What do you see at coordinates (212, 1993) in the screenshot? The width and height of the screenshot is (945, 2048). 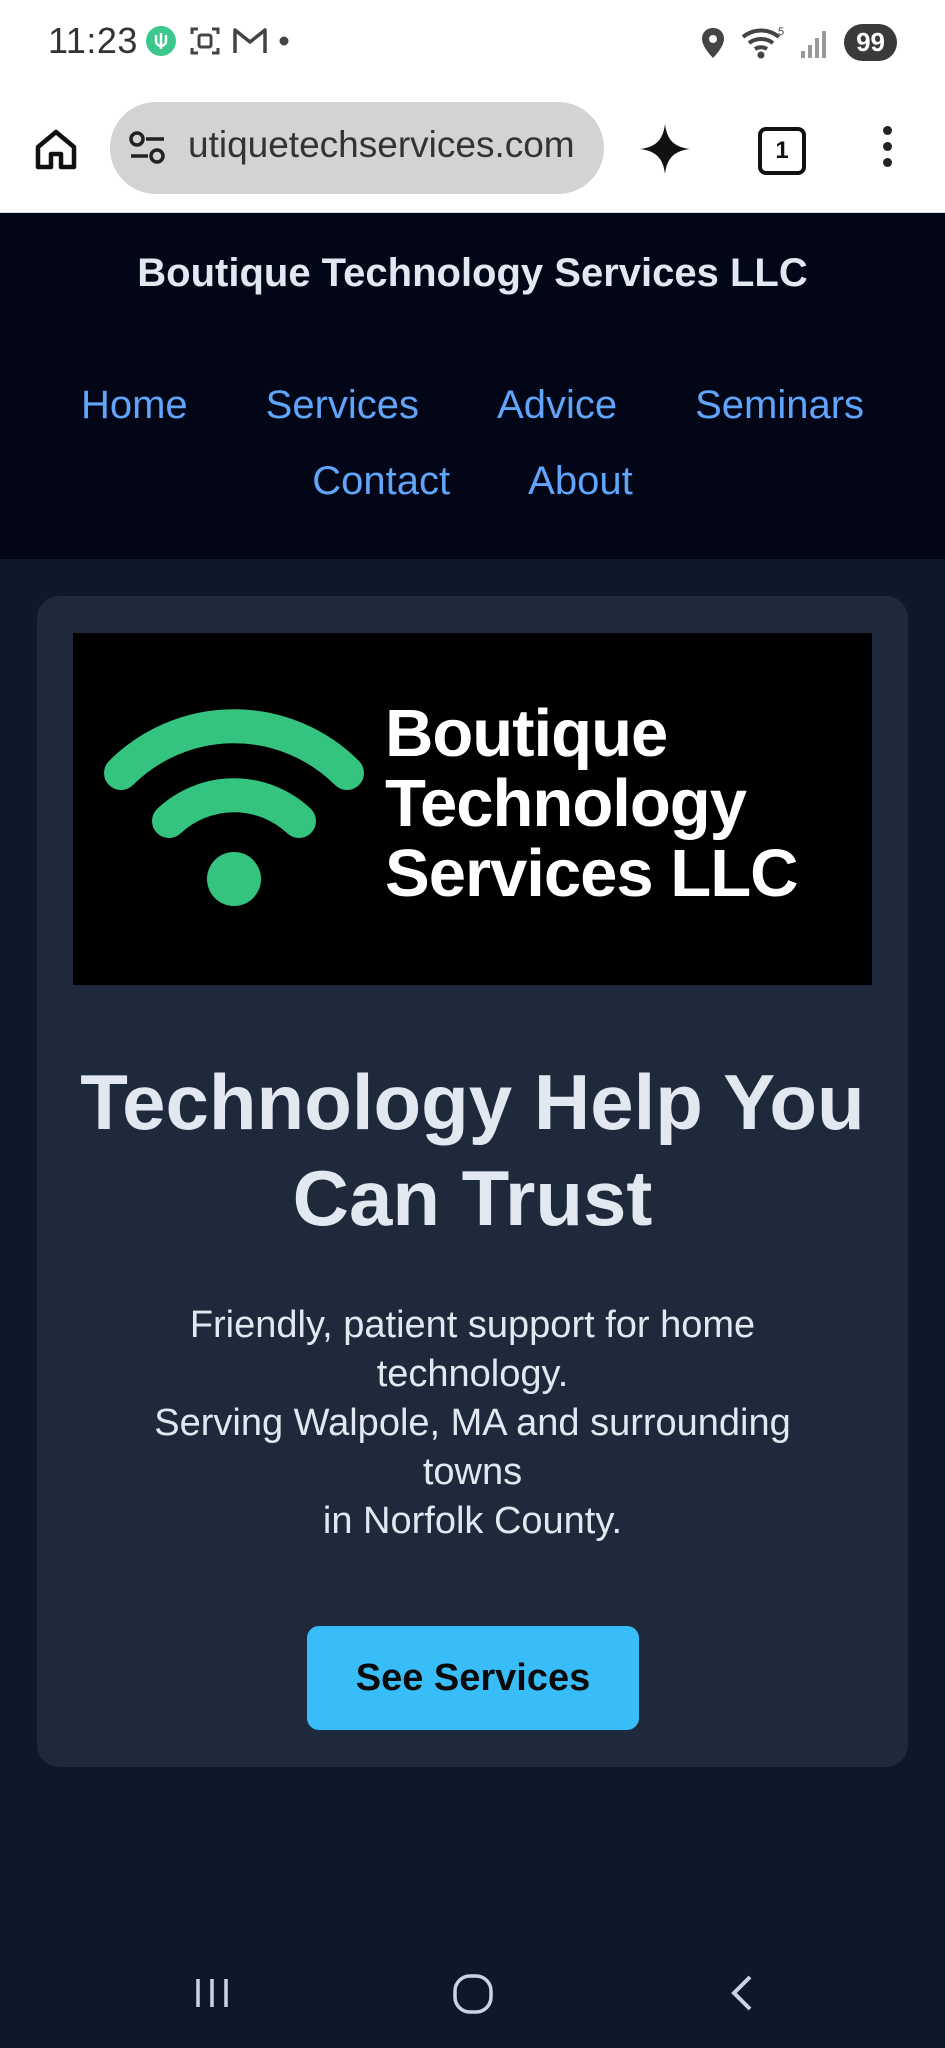 I see `recent-apps-icon` at bounding box center [212, 1993].